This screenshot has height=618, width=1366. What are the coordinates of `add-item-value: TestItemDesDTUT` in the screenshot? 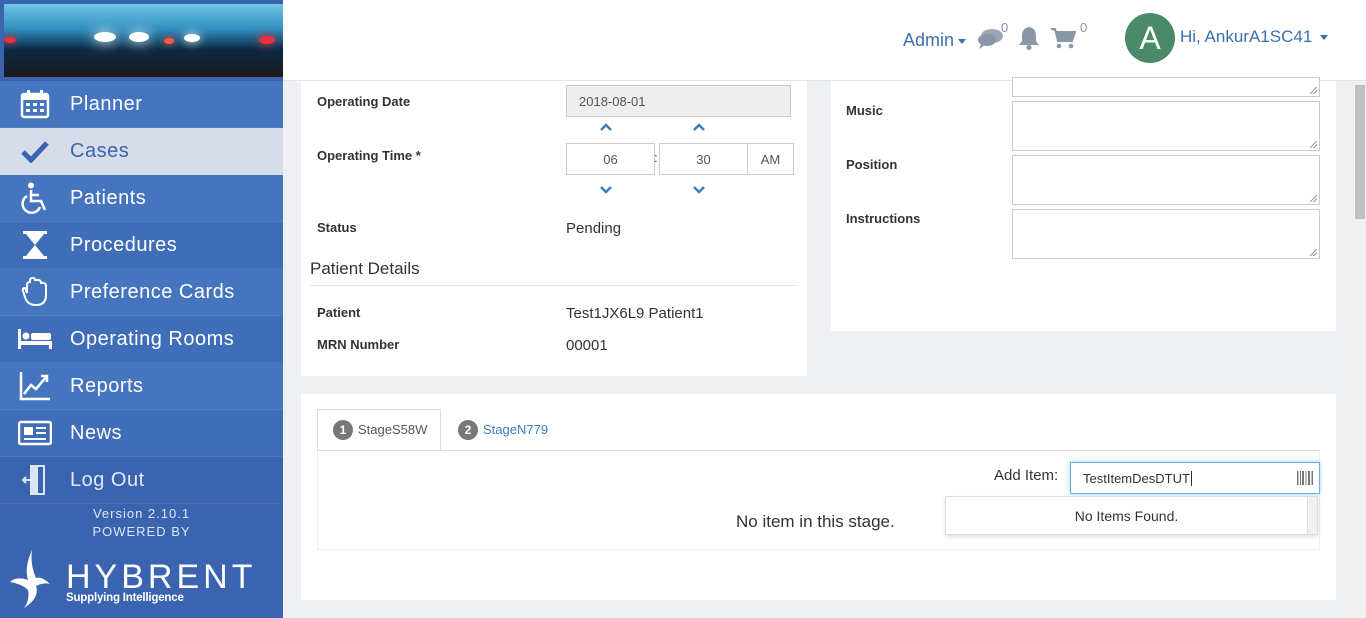 It's located at (1136, 478).